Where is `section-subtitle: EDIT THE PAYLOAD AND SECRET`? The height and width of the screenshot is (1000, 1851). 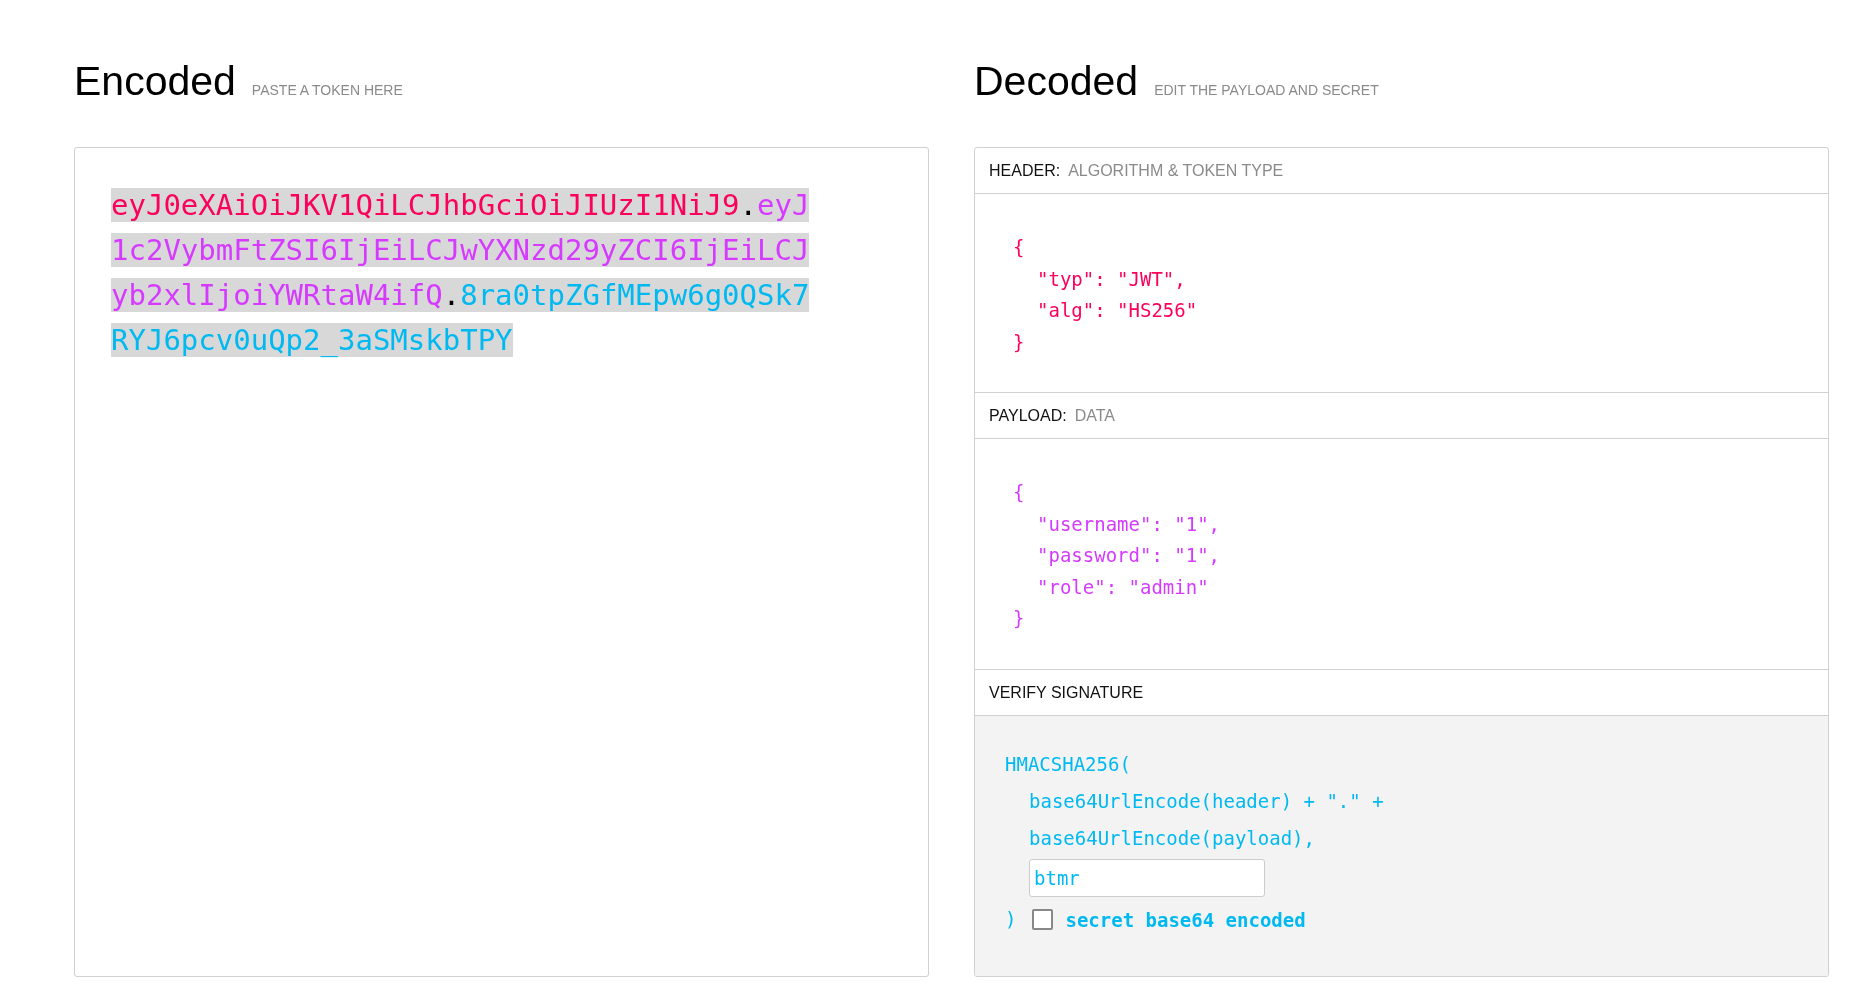 section-subtitle: EDIT THE PAYLOAD AND SECRET is located at coordinates (1266, 90).